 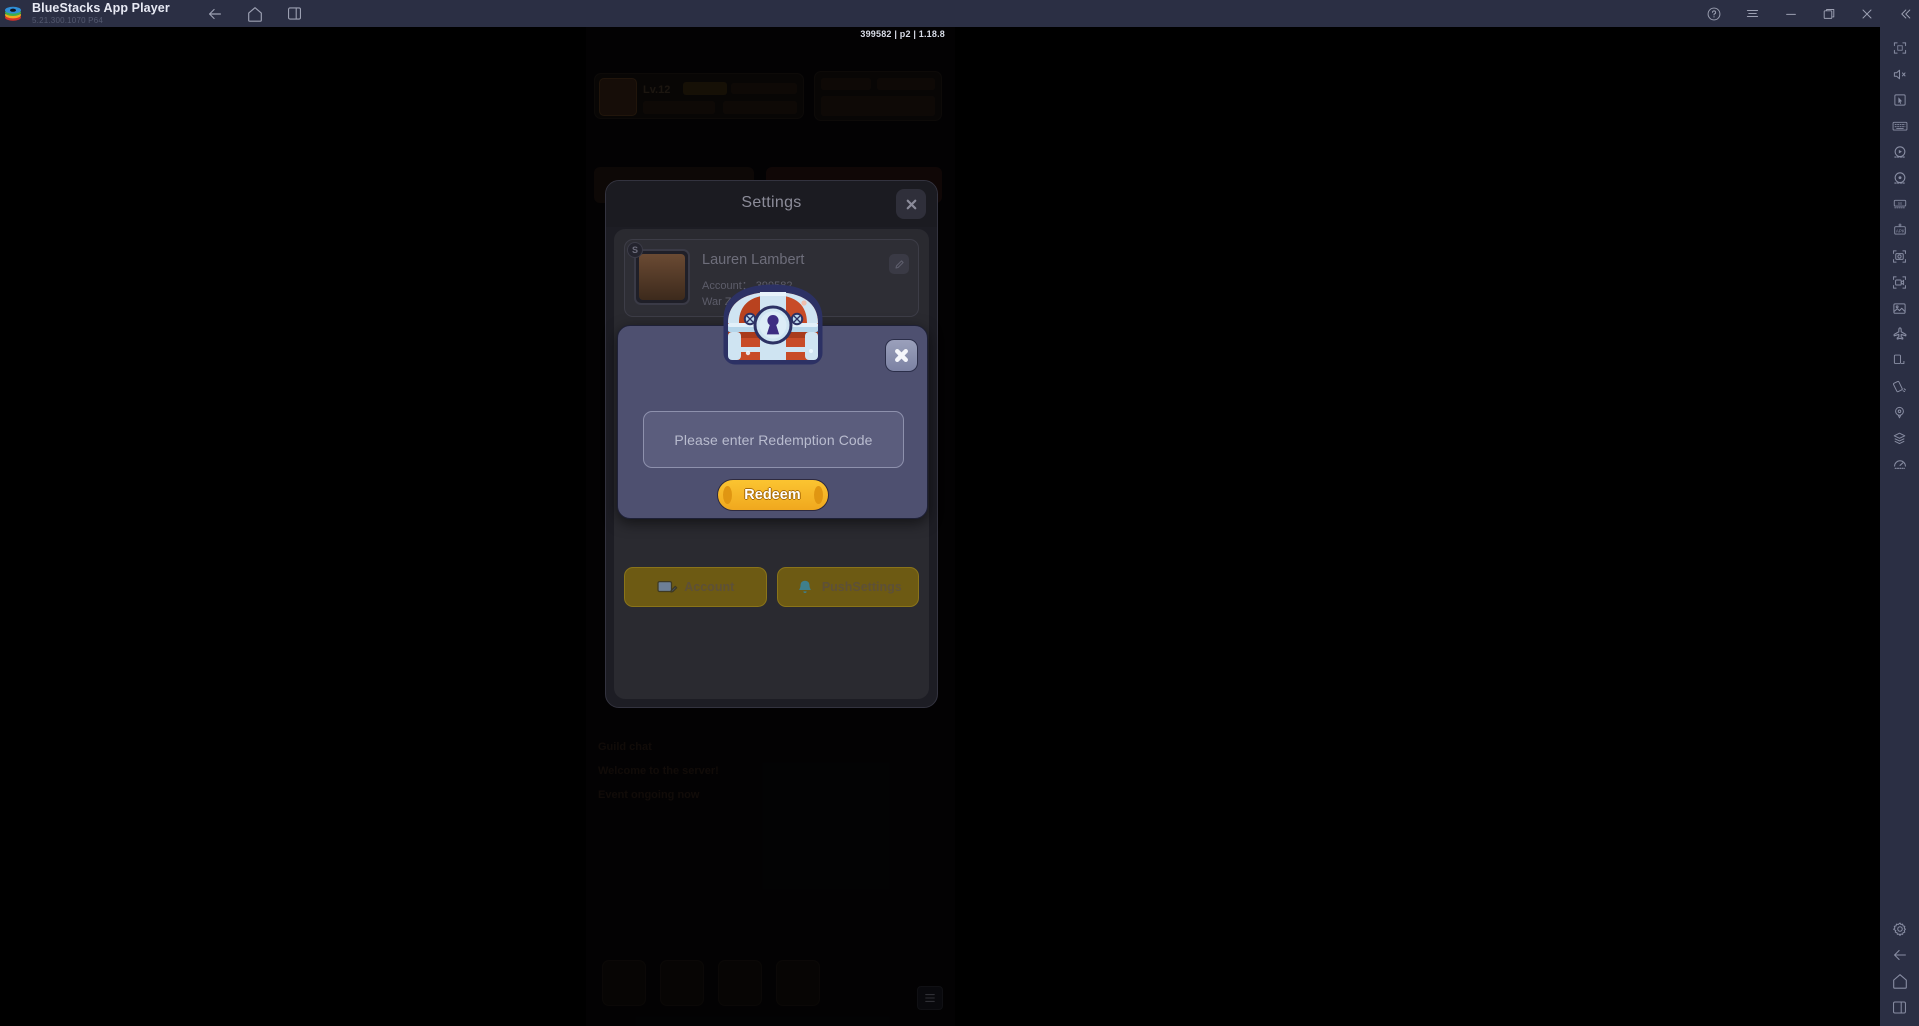 I want to click on app-version: 5.21.300.1070 P64, so click(x=68, y=20).